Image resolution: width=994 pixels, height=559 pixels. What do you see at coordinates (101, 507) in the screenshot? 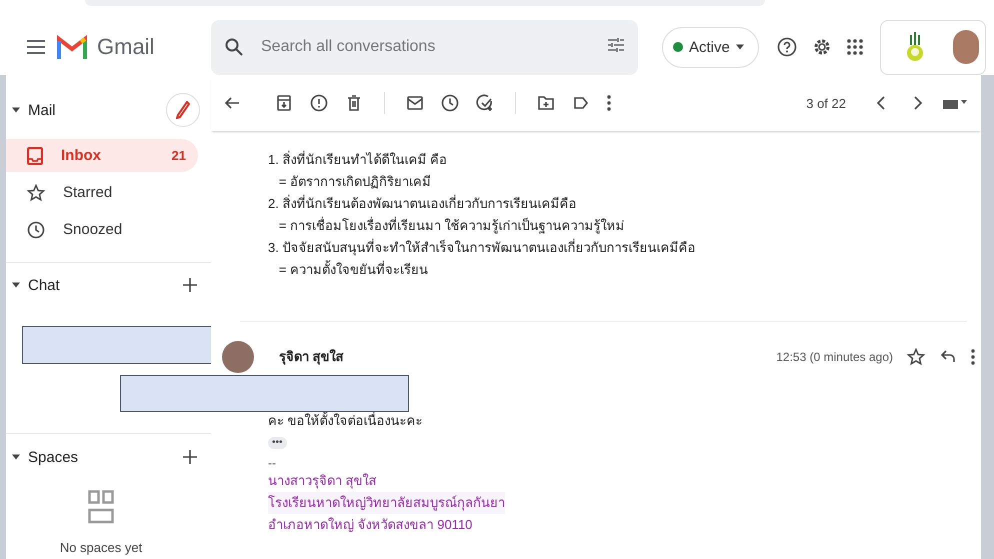
I see `spaces-icon` at bounding box center [101, 507].